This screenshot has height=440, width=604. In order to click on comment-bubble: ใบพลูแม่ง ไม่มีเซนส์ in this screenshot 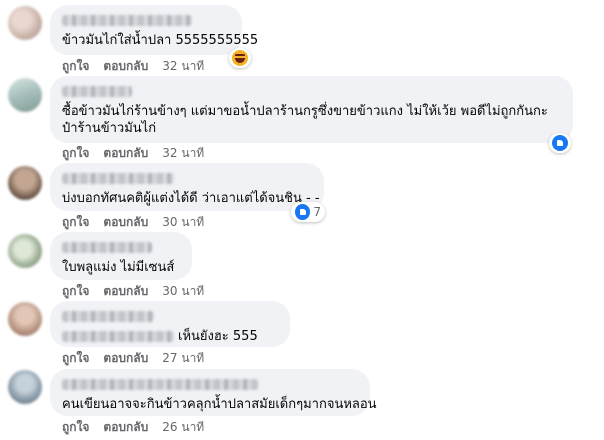, I will do `click(121, 256)`.